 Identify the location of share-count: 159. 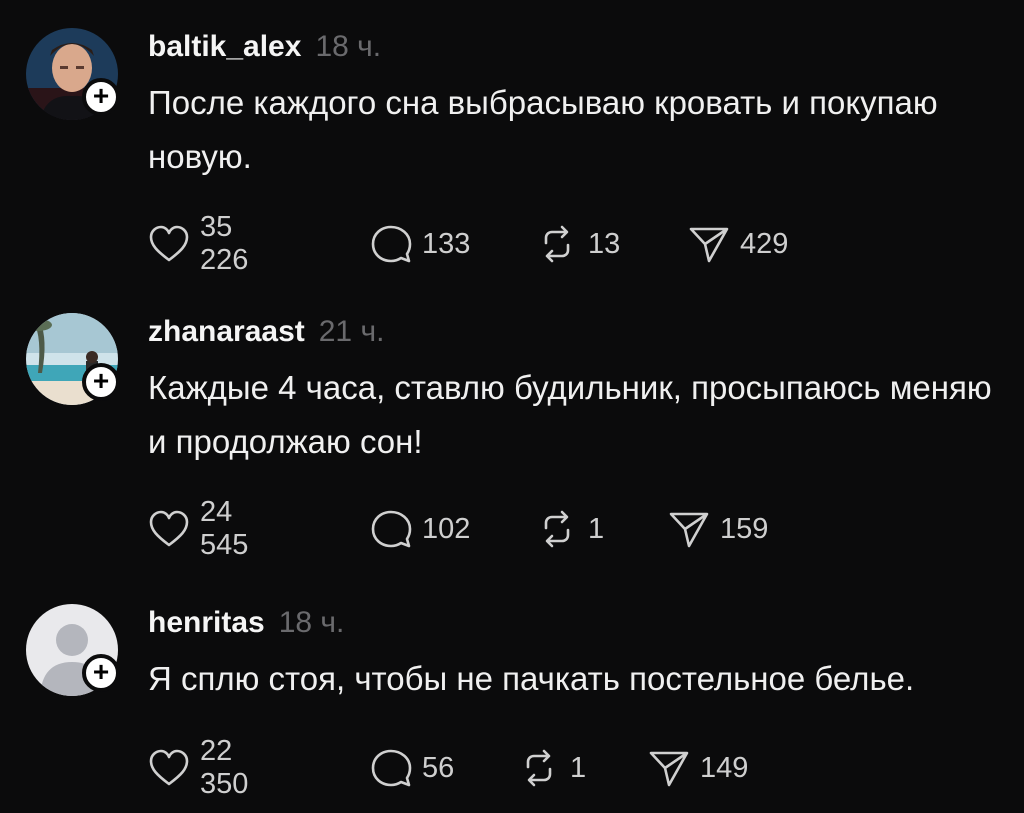
(744, 528).